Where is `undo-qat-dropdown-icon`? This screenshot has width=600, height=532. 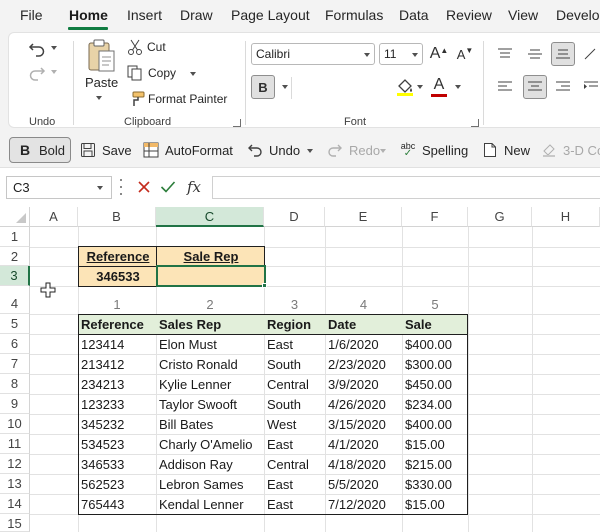 undo-qat-dropdown-icon is located at coordinates (310, 151).